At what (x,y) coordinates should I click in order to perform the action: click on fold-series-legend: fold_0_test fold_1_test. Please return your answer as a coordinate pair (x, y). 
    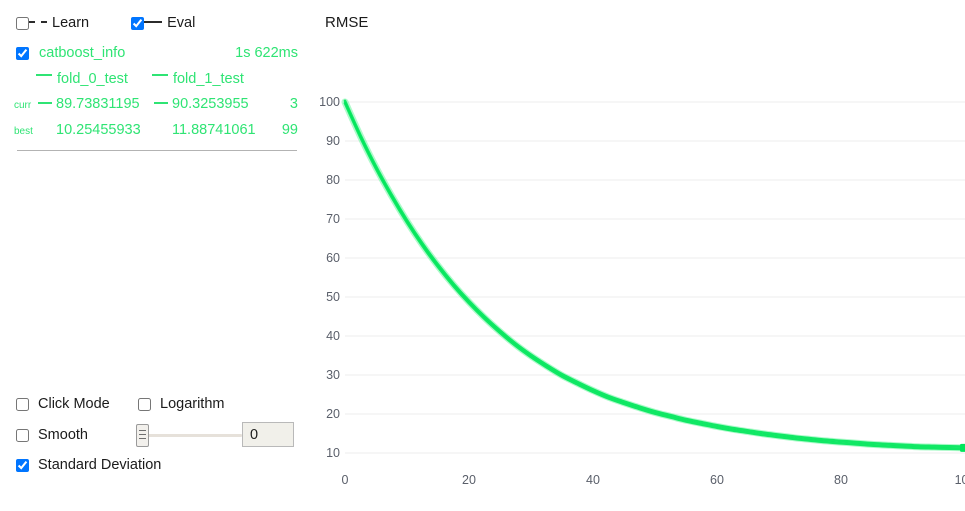
    Looking at the image, I should click on (140, 79).